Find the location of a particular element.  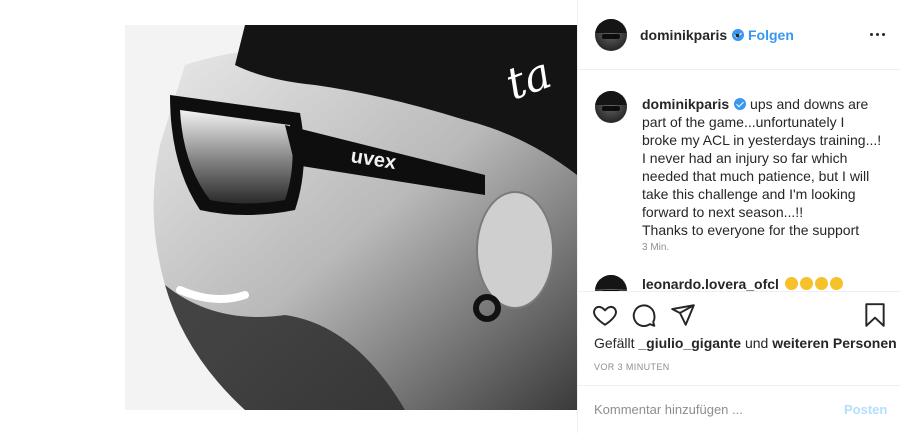

add-comment-bar: Kommentar hinzufügen ... Posten is located at coordinates (739, 409).